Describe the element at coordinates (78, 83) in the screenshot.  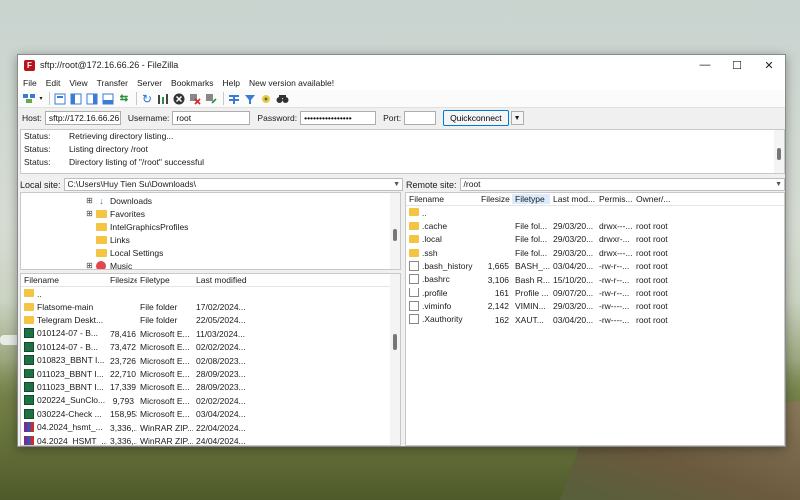
I see `menu-view: View` at that location.